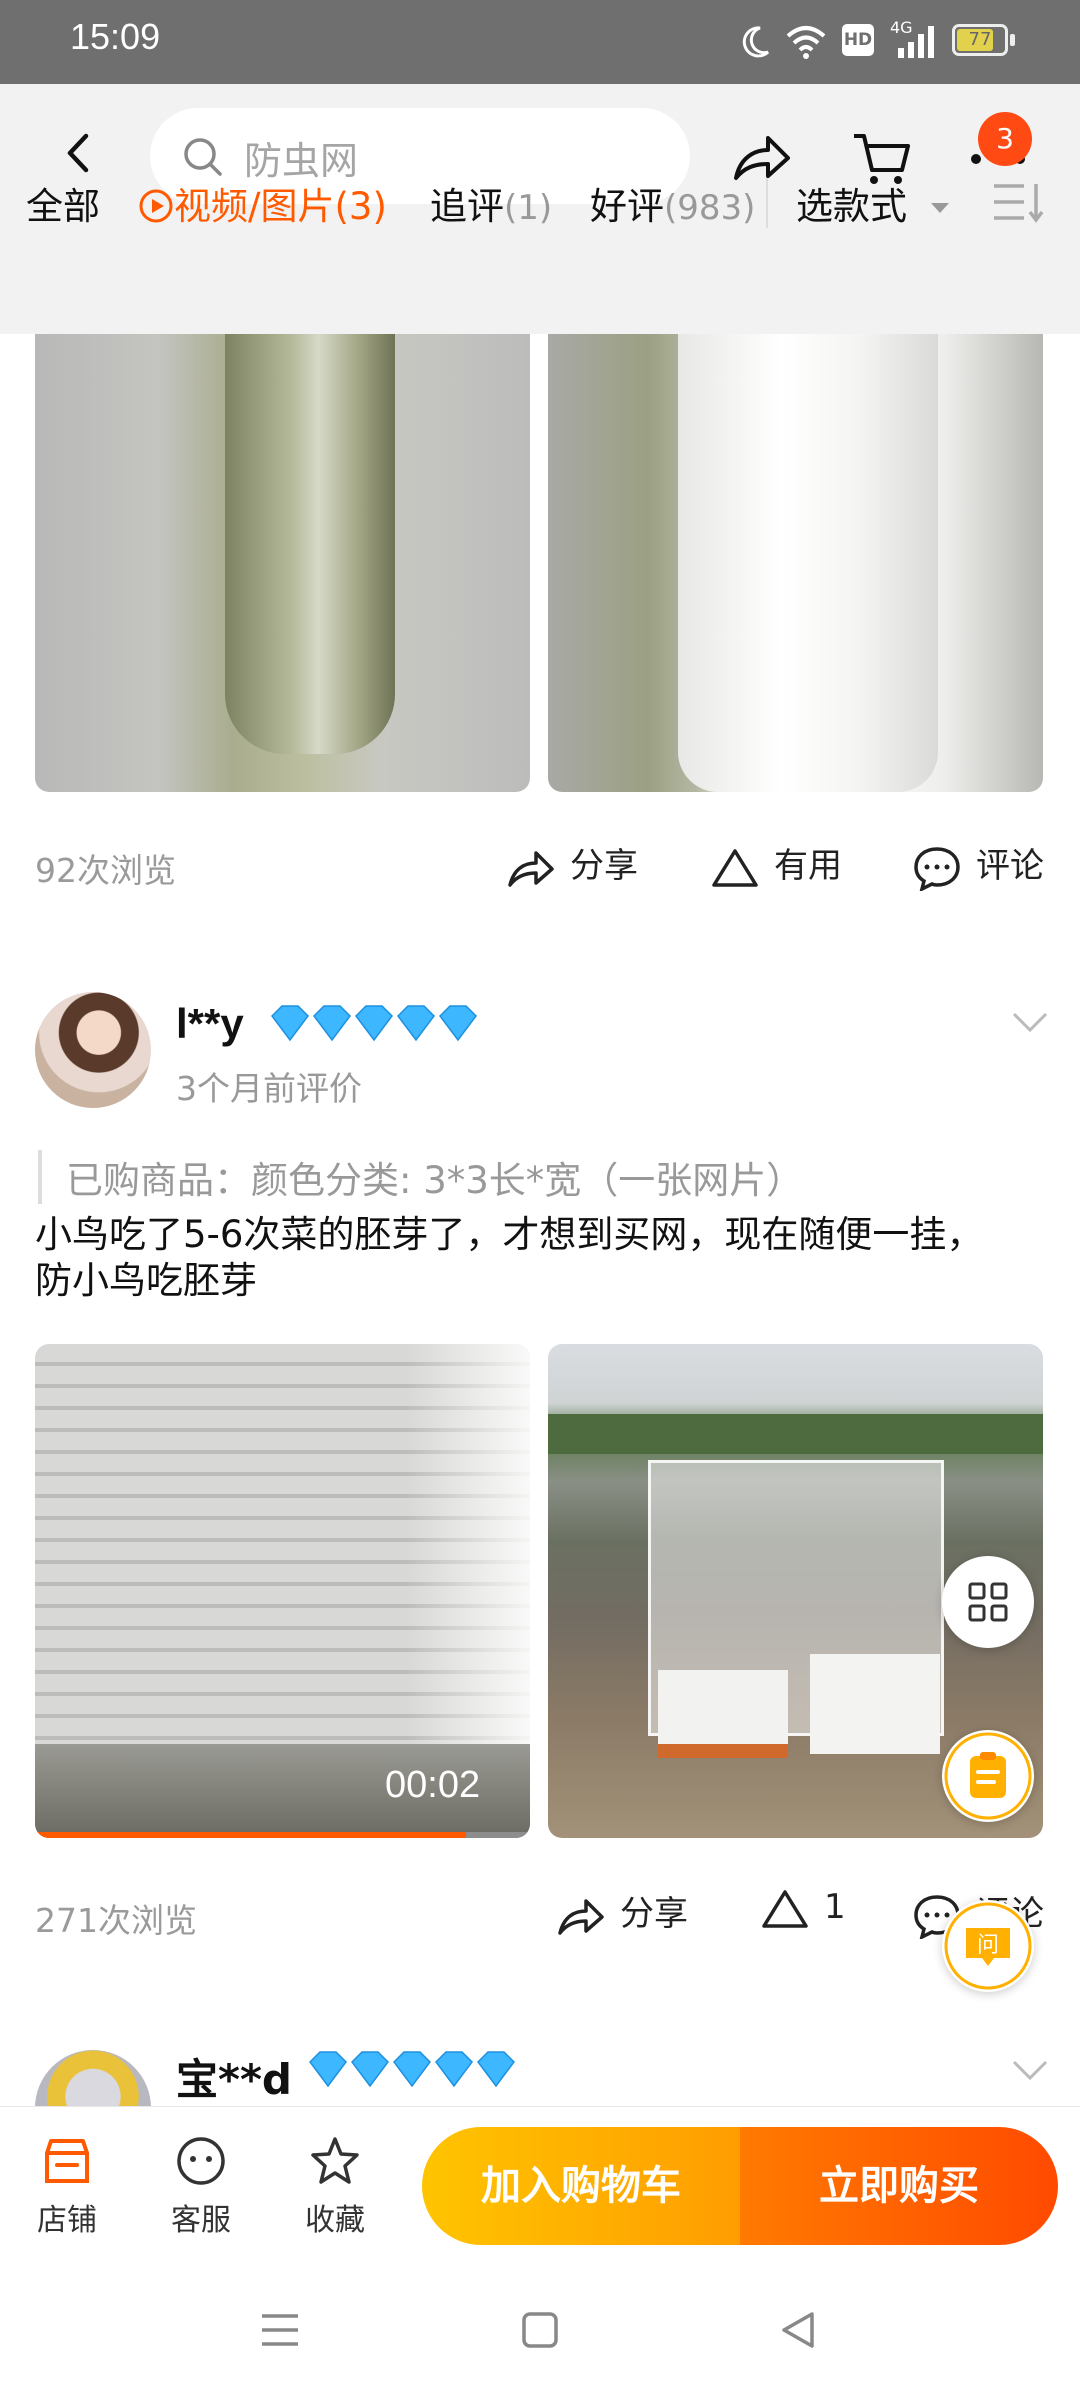 This screenshot has width=1080, height=2400. Describe the element at coordinates (201, 2186) in the screenshot. I see `service-button: 客服` at that location.